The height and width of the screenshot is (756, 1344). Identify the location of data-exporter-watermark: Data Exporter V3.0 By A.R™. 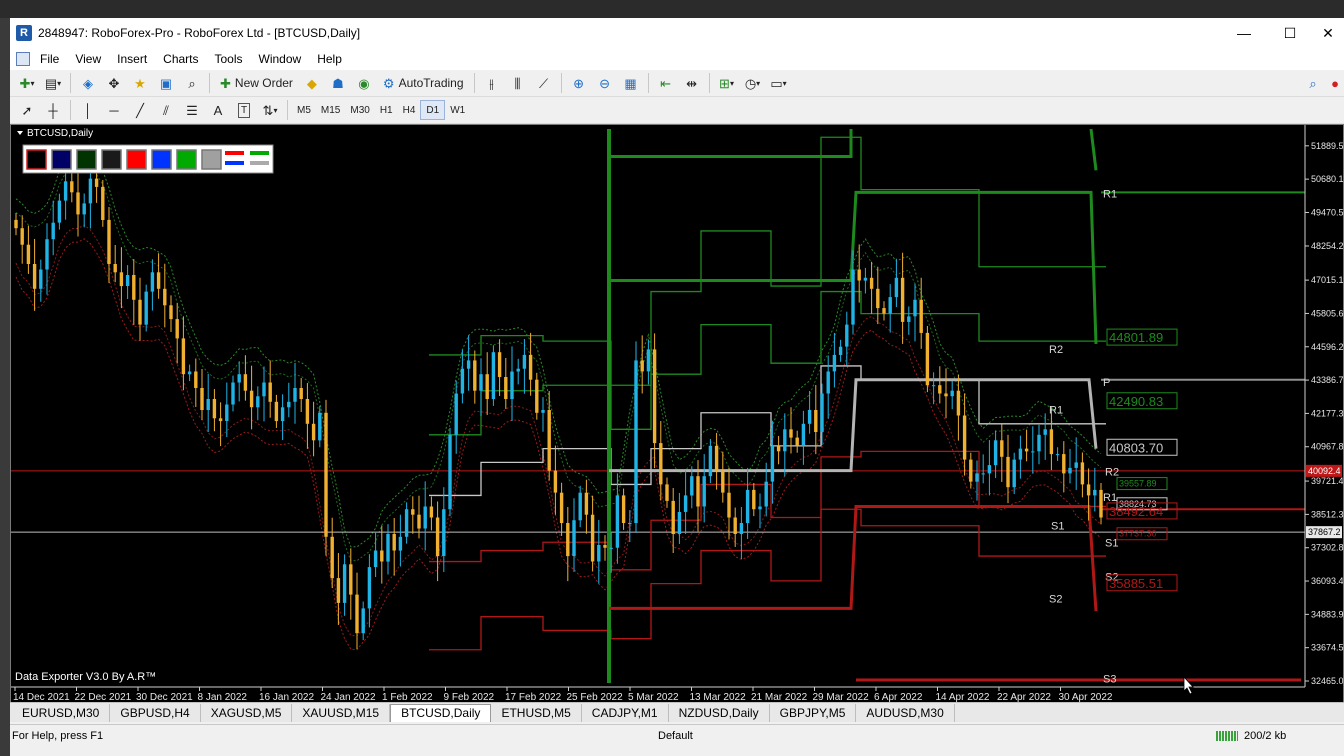
(85, 677).